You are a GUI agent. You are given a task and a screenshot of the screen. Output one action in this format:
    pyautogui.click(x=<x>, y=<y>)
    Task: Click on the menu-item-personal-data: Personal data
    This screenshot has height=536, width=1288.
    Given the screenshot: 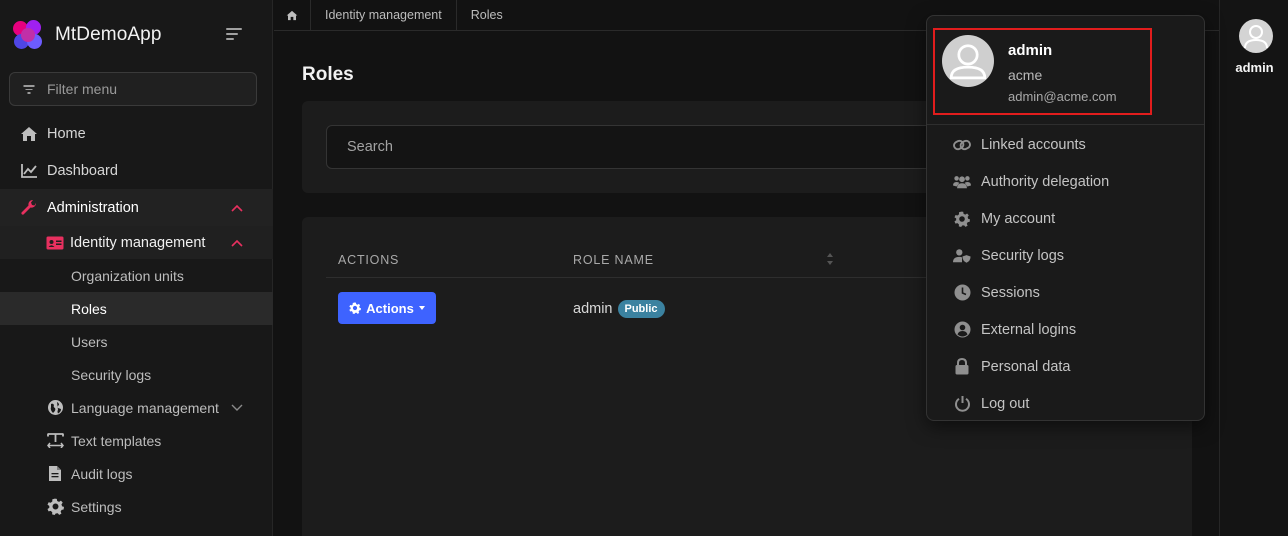 What is the action you would take?
    pyautogui.click(x=1065, y=366)
    